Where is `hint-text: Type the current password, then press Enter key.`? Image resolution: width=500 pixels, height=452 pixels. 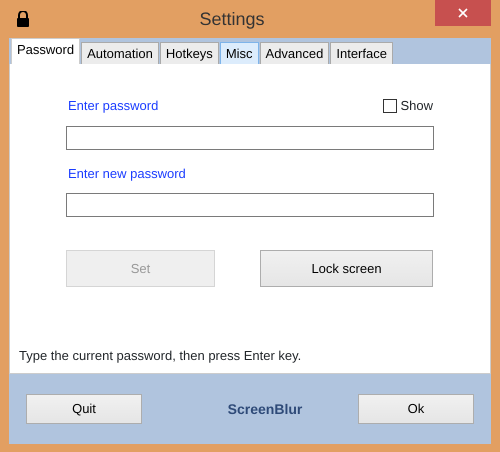
hint-text: Type the current password, then press Enter key. is located at coordinates (160, 355).